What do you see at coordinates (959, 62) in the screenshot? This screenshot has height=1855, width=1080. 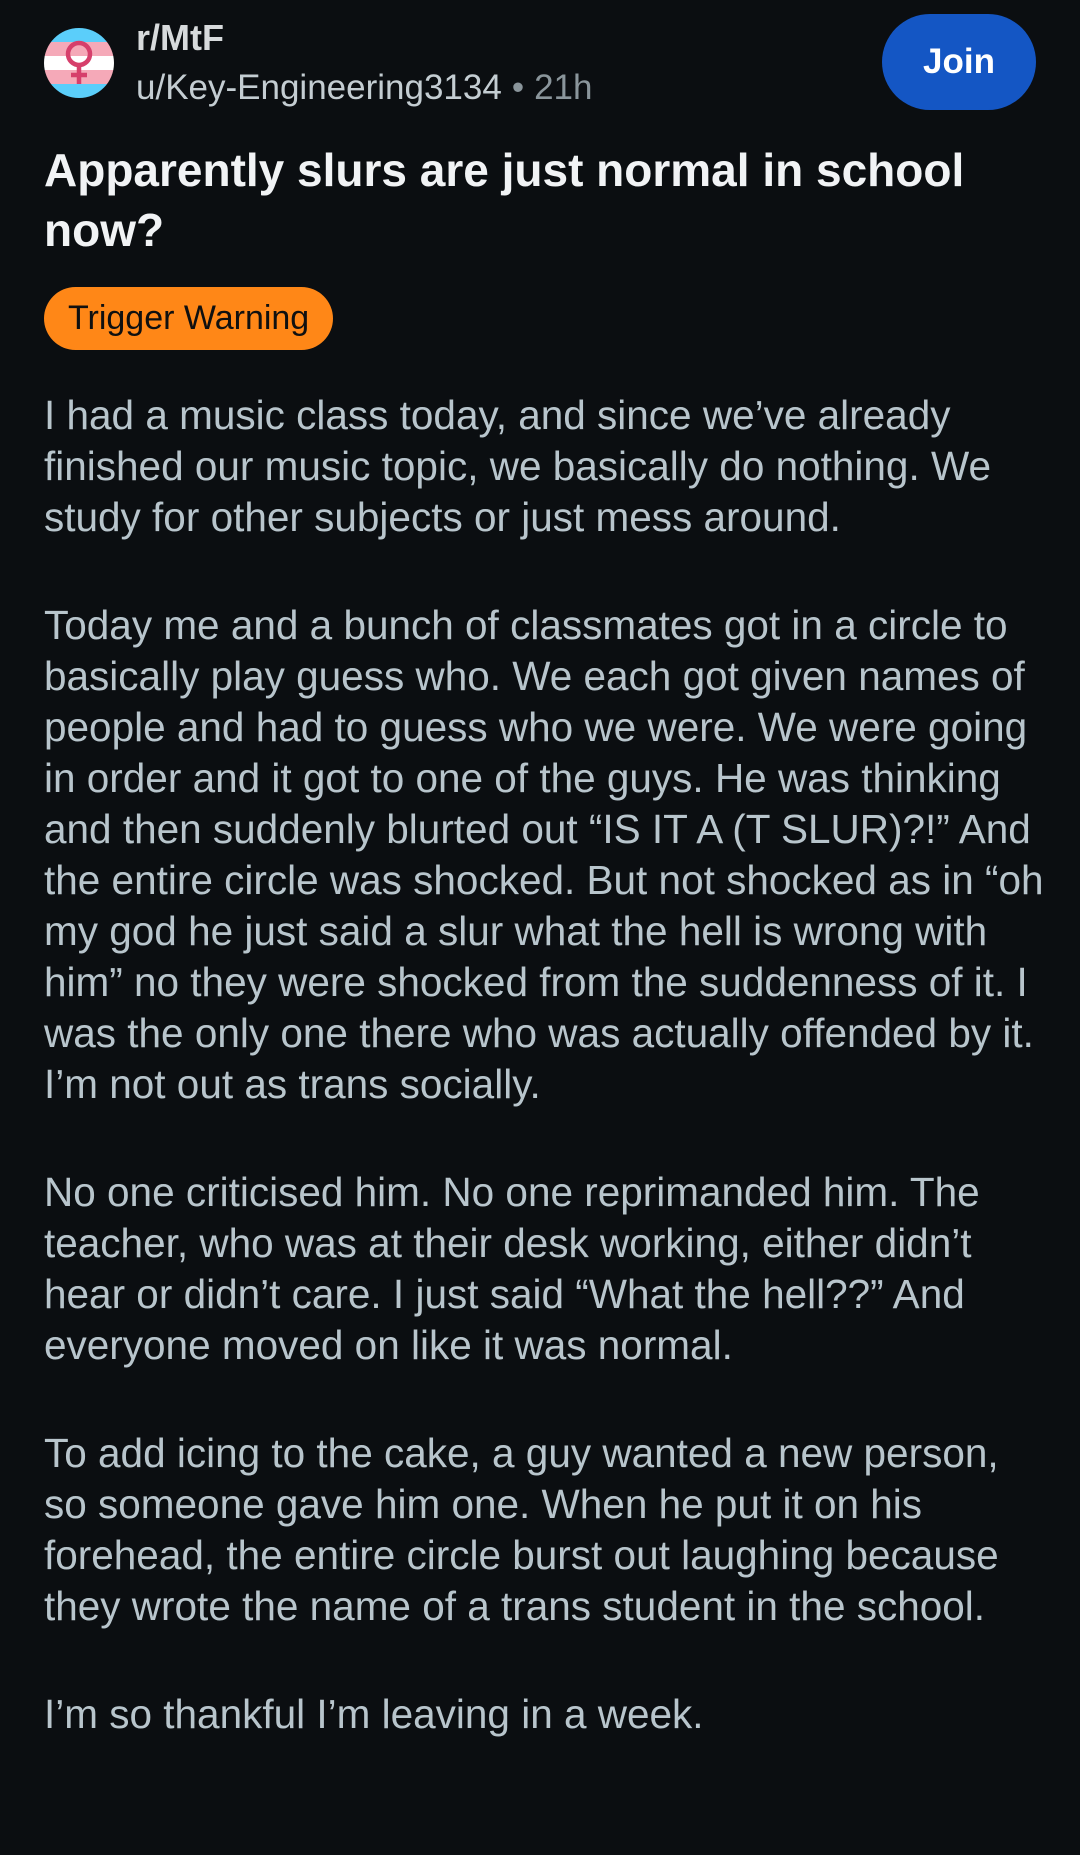 I see `join-button: Join` at bounding box center [959, 62].